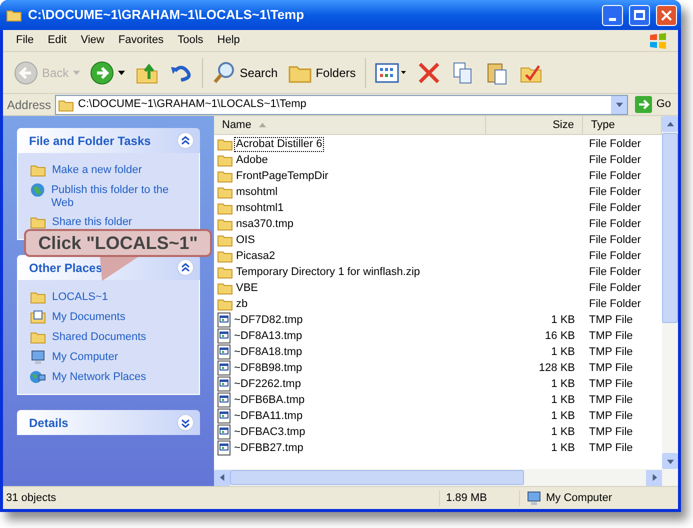 This screenshot has width=693, height=528. Describe the element at coordinates (38, 377) in the screenshot. I see `network-icon` at that location.